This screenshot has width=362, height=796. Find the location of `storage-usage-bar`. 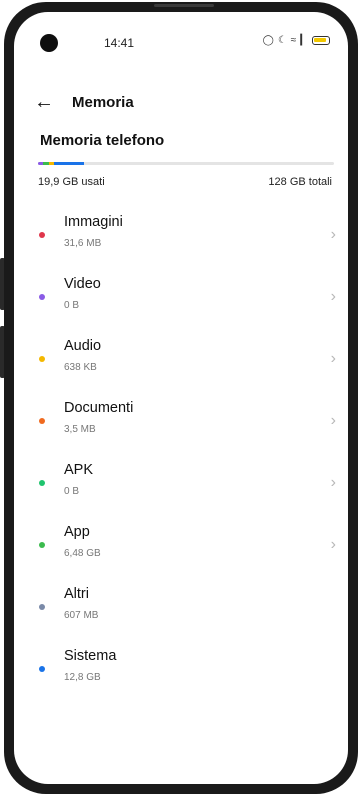

storage-usage-bar is located at coordinates (186, 163).